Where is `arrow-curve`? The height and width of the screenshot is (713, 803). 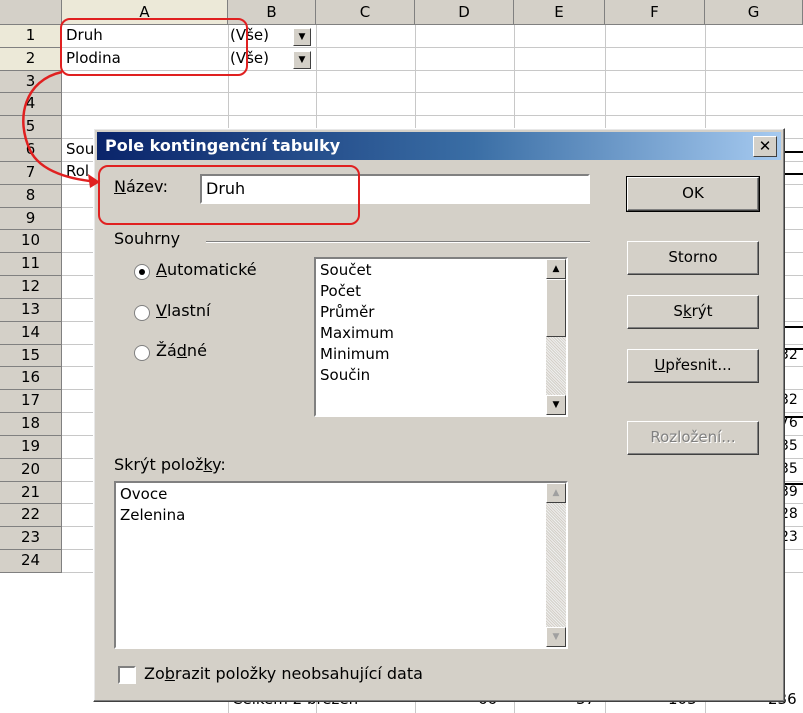 arrow-curve is located at coordinates (61, 127).